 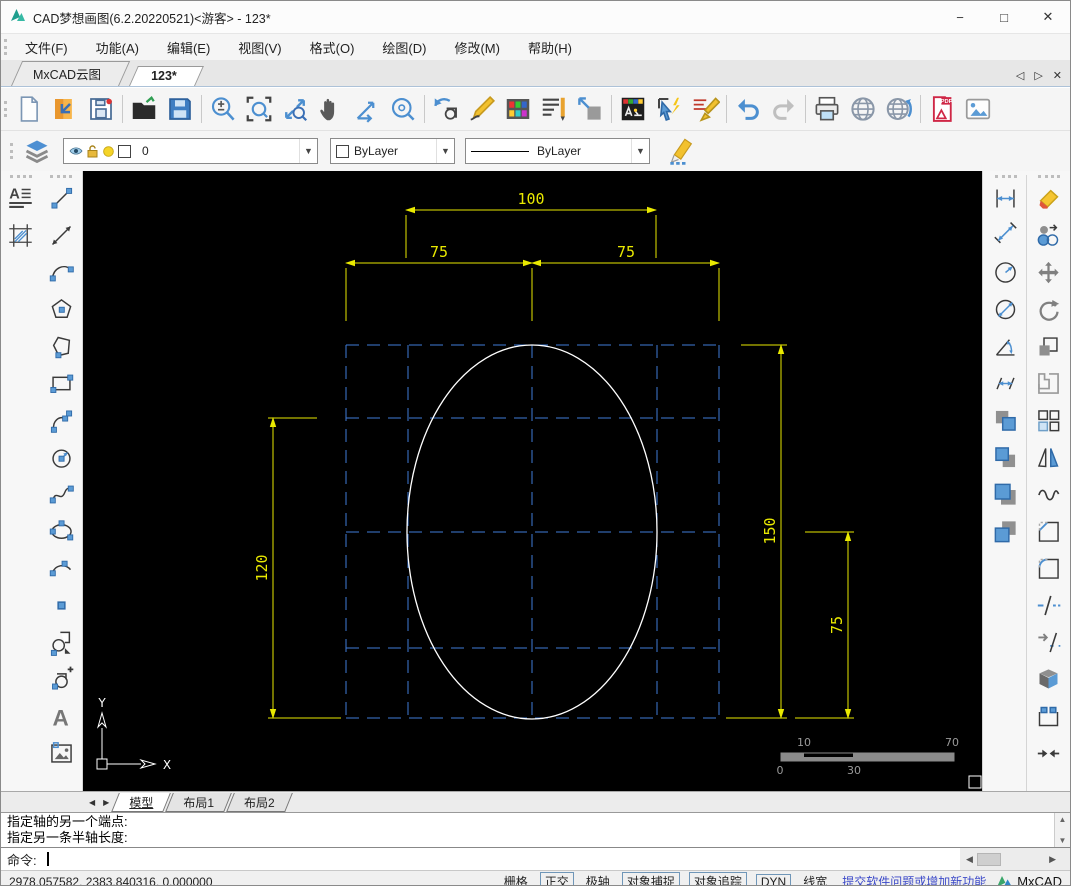 I want to click on dim-right-75: 75, so click(x=625, y=282).